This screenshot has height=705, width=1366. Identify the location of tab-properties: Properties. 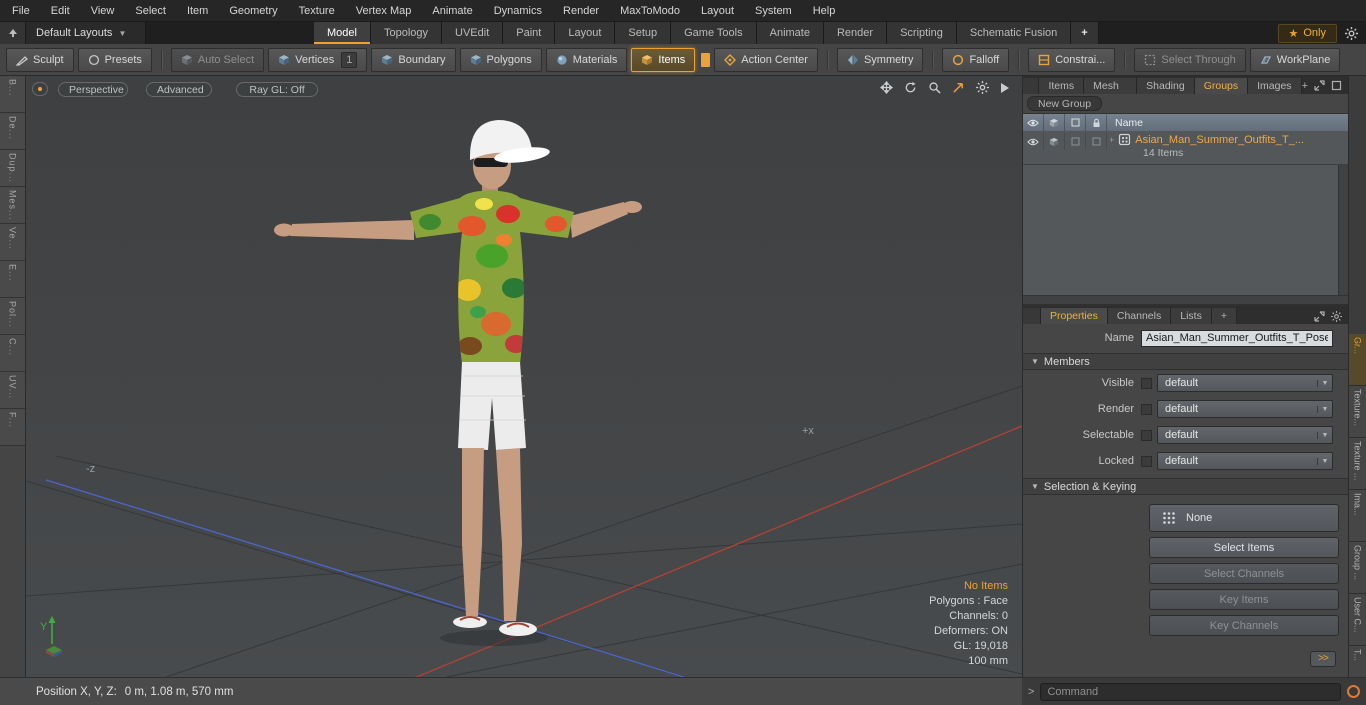
(1074, 316).